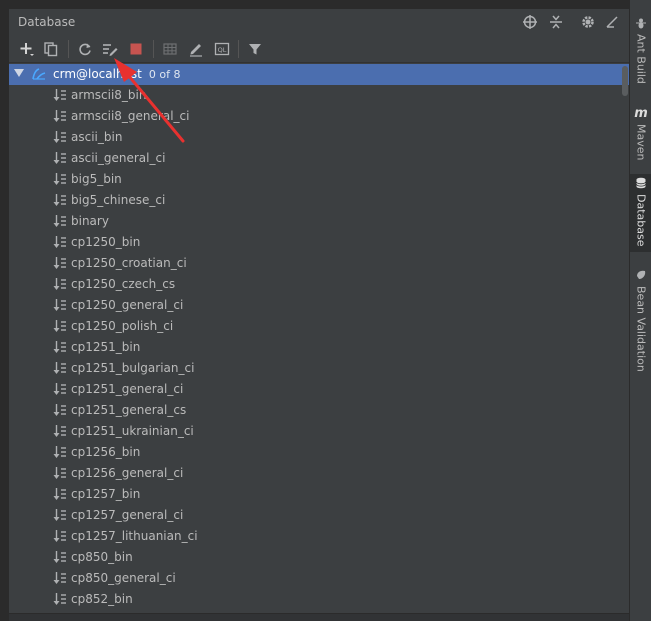 The width and height of the screenshot is (651, 621). Describe the element at coordinates (106, 452) in the screenshot. I see `collation-label: cp1256_bin` at that location.